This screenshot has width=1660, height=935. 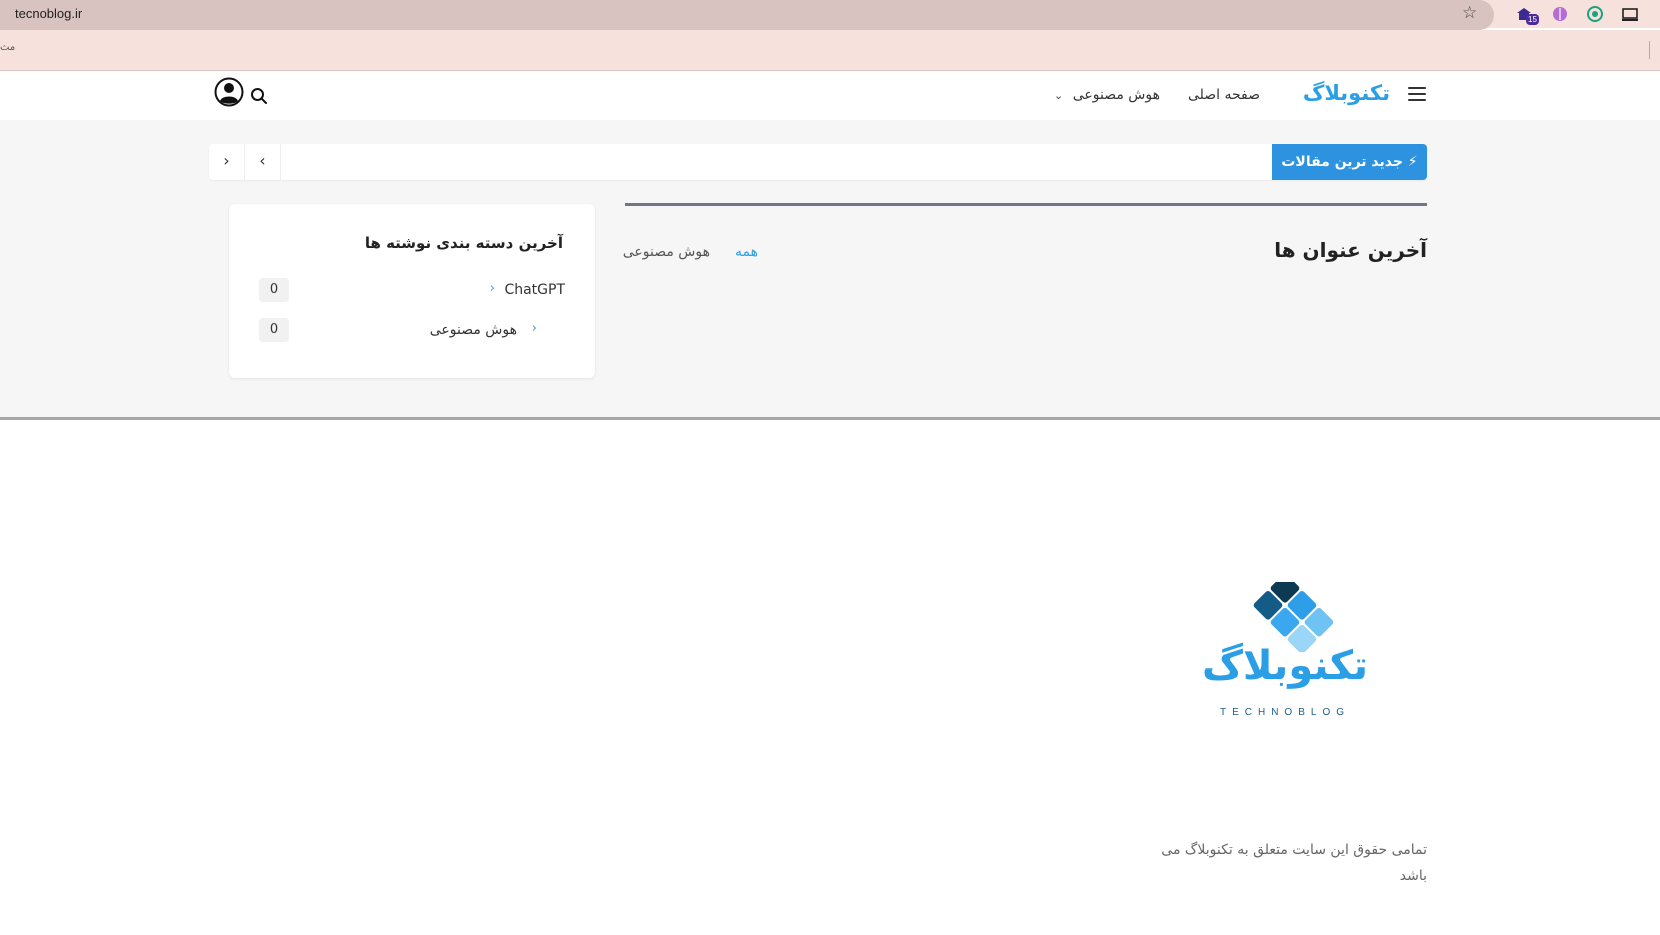 I want to click on bookmarks-bar: مث, so click(x=830, y=50).